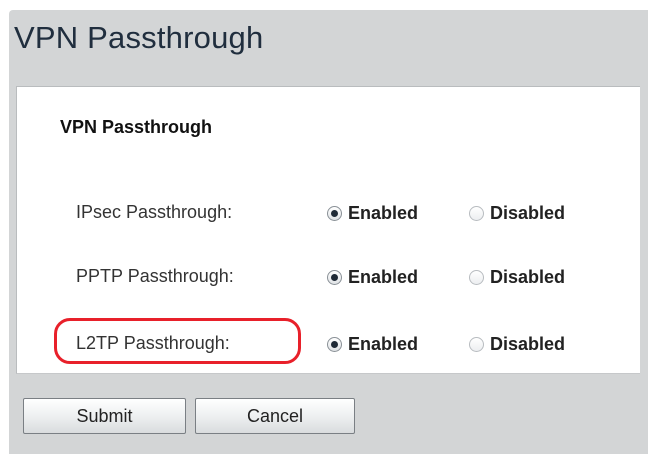  I want to click on l2tp-enabled-option: Enabled, so click(372, 344).